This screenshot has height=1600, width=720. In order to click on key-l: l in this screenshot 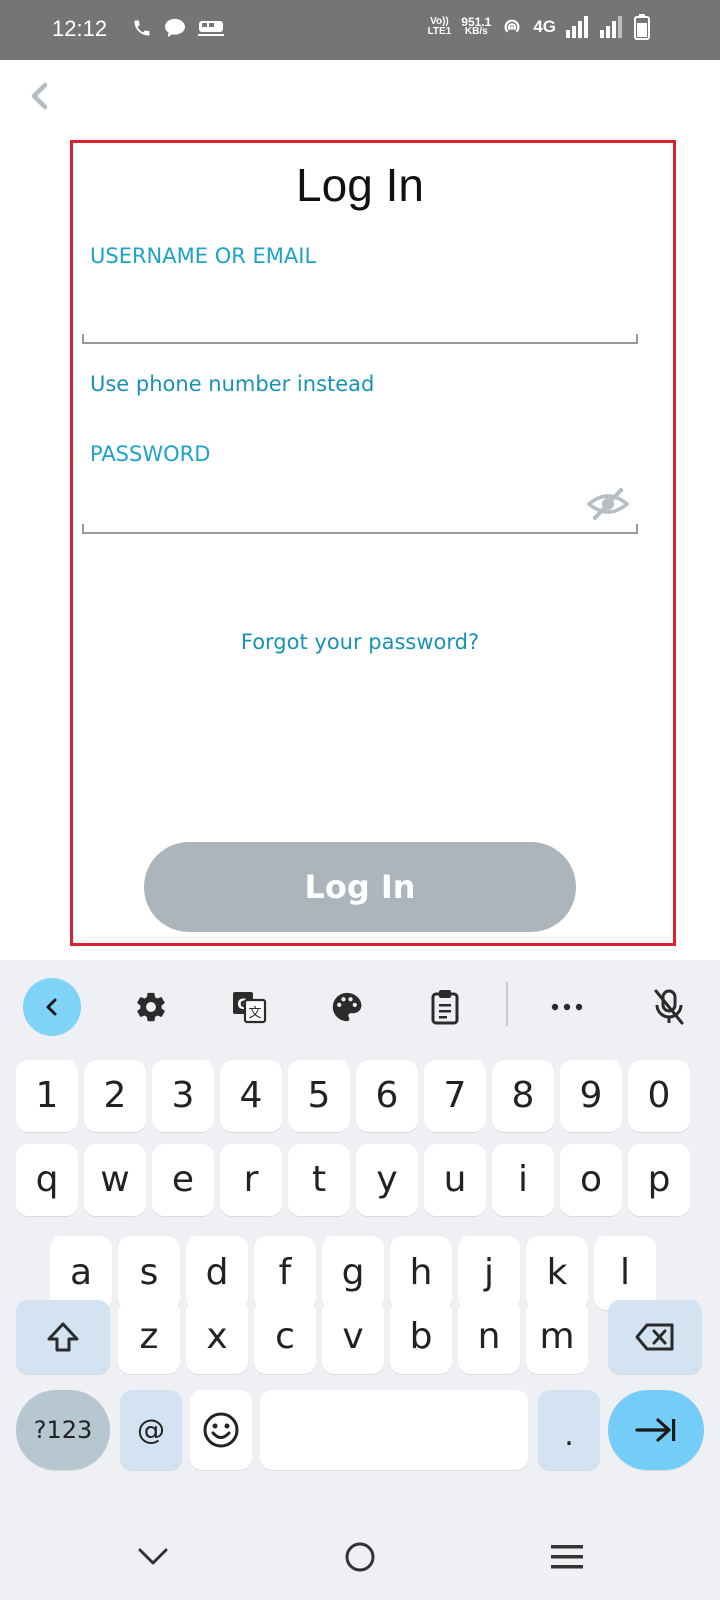, I will do `click(625, 1273)`.